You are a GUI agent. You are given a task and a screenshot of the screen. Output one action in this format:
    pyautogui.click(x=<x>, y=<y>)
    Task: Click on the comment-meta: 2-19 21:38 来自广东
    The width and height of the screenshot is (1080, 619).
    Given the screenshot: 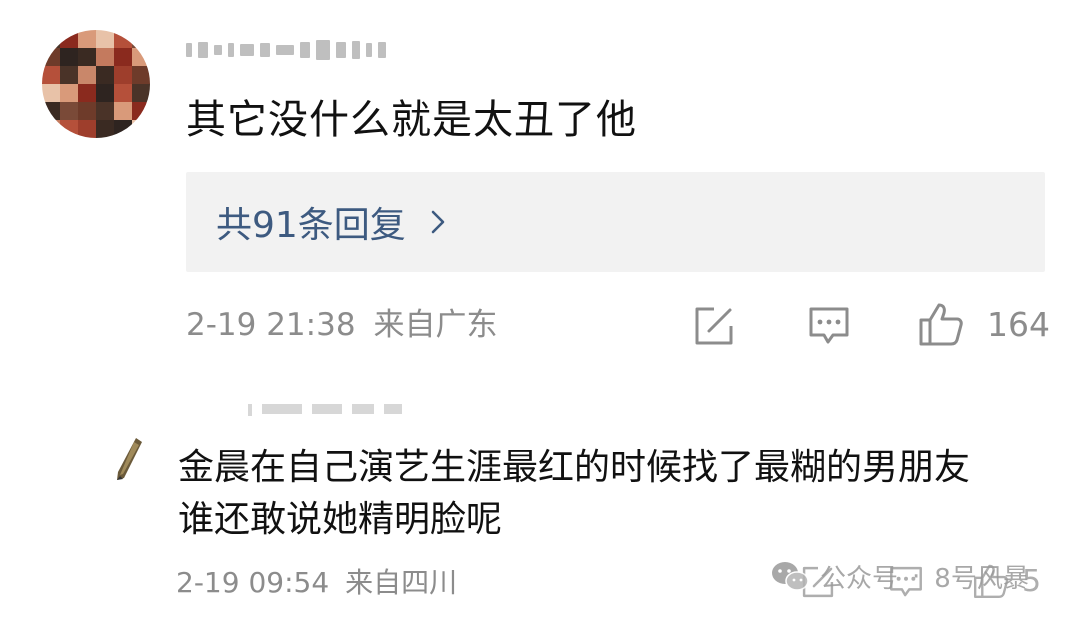 What is the action you would take?
    pyautogui.click(x=342, y=325)
    